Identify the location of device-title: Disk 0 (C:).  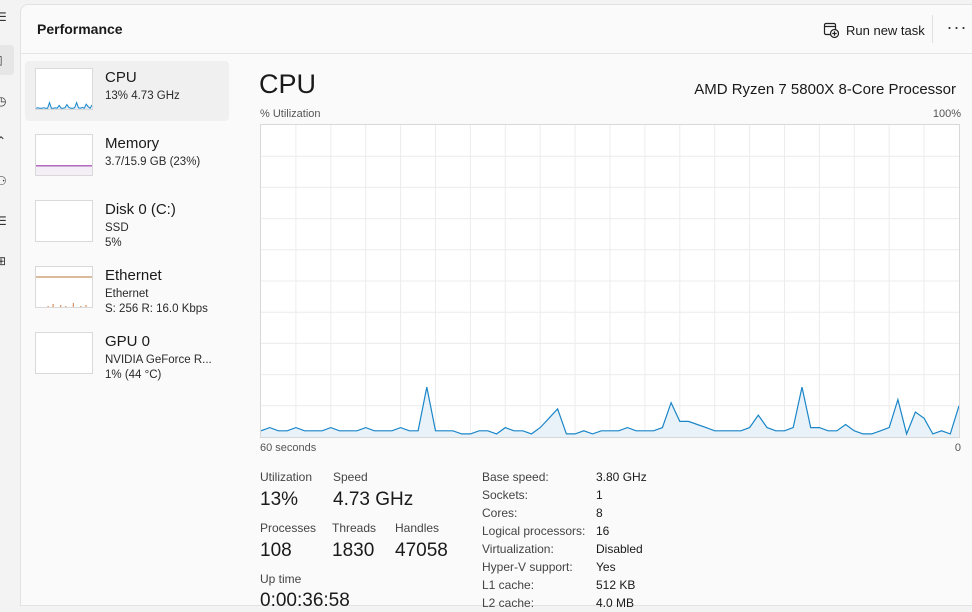
(140, 209).